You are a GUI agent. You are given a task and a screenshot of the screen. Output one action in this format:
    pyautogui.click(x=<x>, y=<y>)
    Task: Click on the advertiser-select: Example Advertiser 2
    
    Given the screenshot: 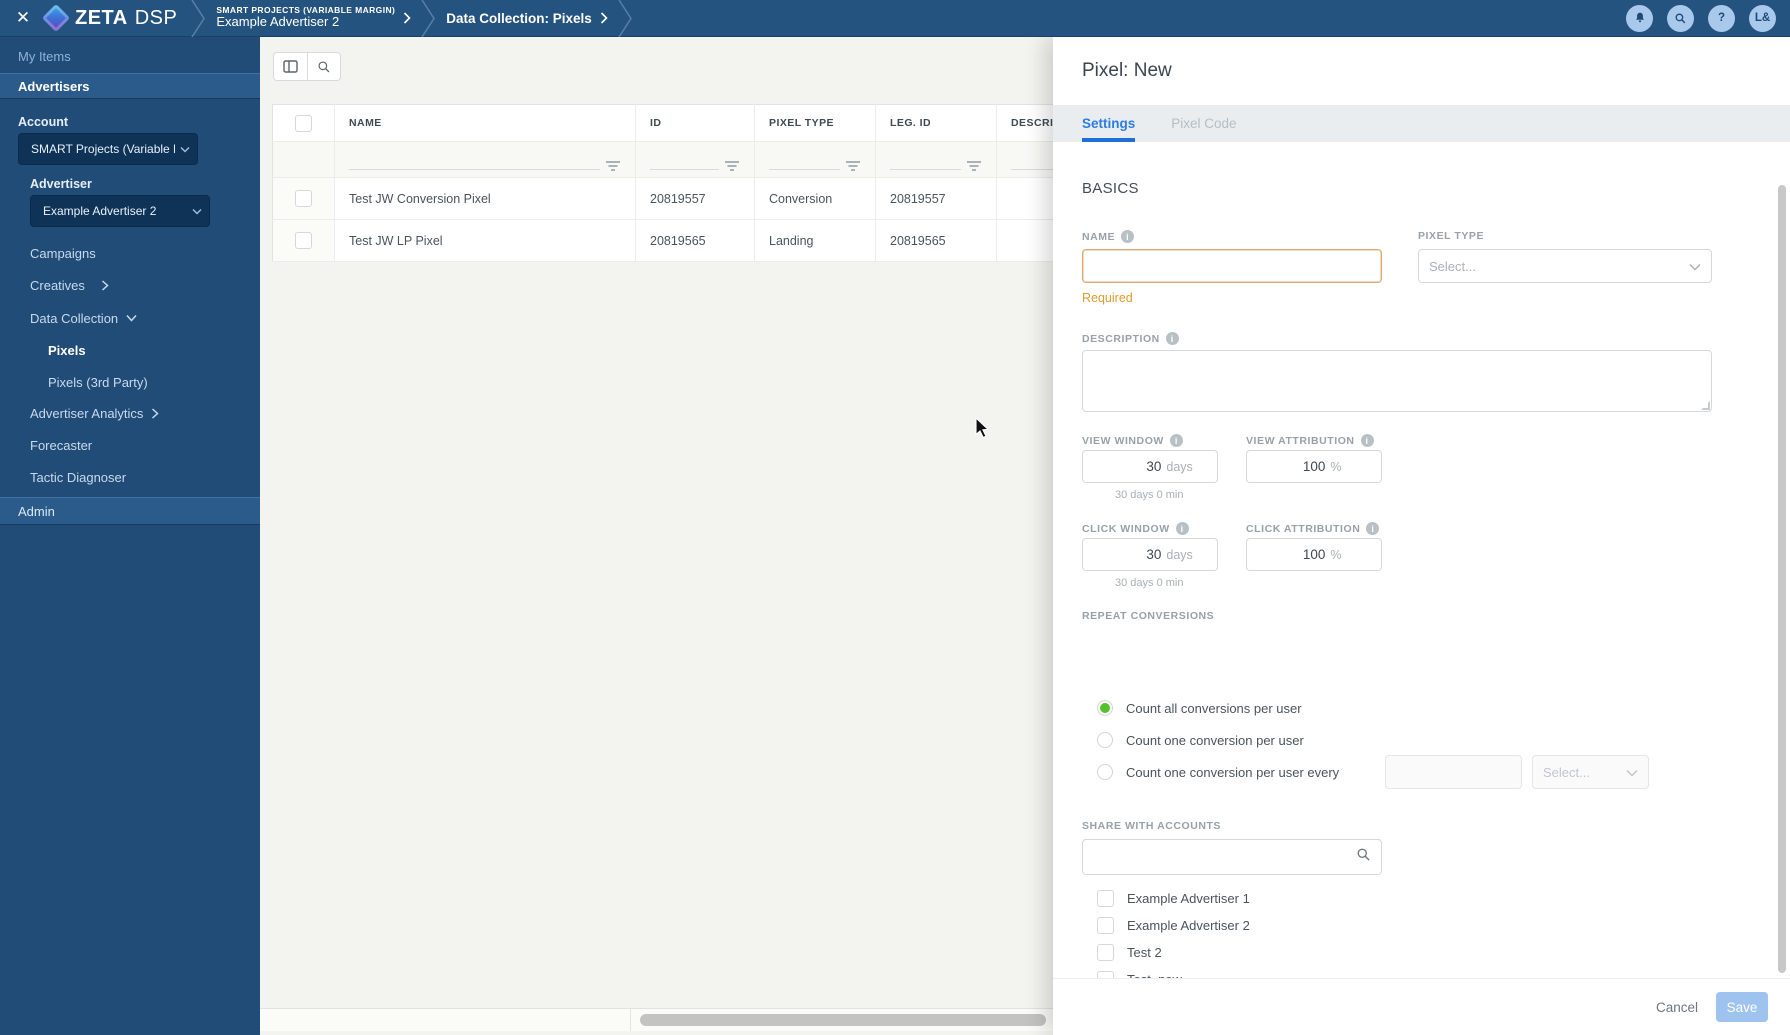 What is the action you would take?
    pyautogui.click(x=120, y=211)
    